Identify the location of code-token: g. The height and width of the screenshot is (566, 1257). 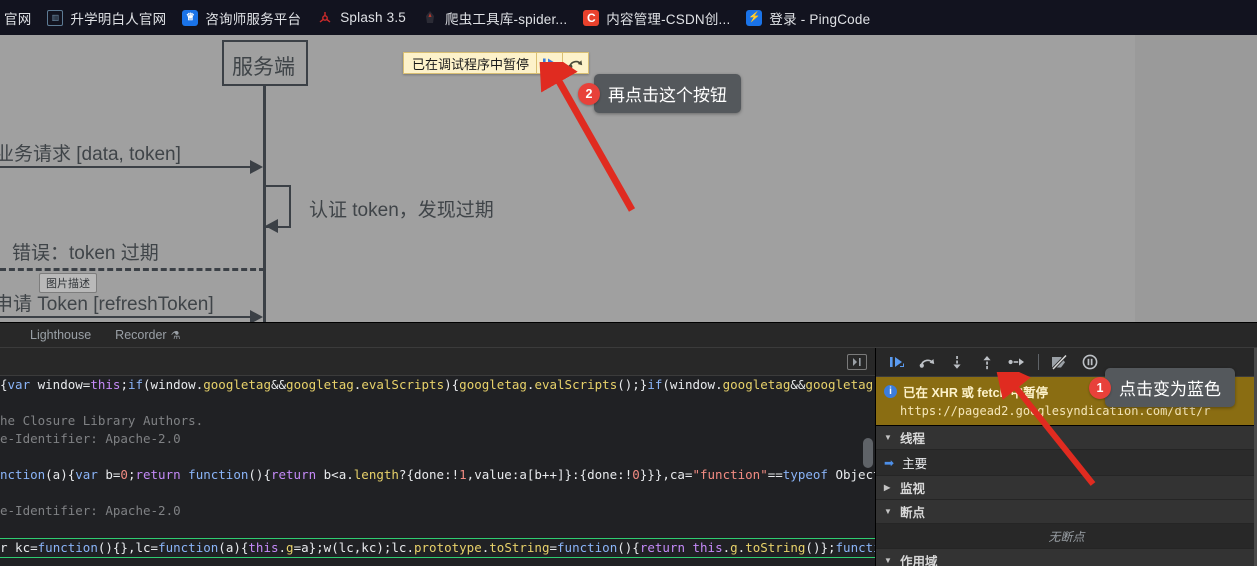
(290, 547).